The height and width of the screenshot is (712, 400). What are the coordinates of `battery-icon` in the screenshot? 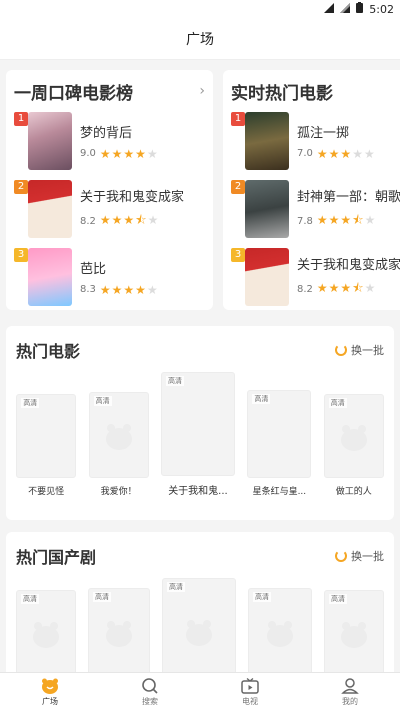 It's located at (360, 9).